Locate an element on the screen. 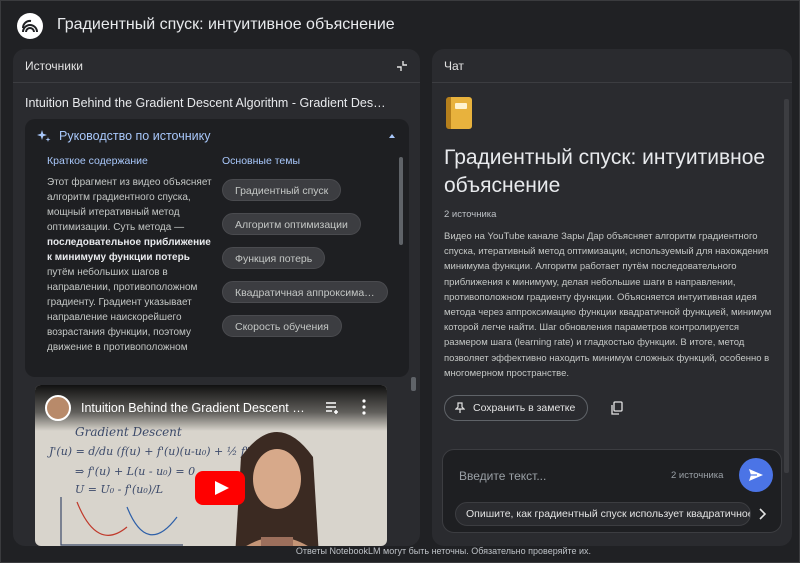 The image size is (800, 563). send-icon is located at coordinates (756, 475).